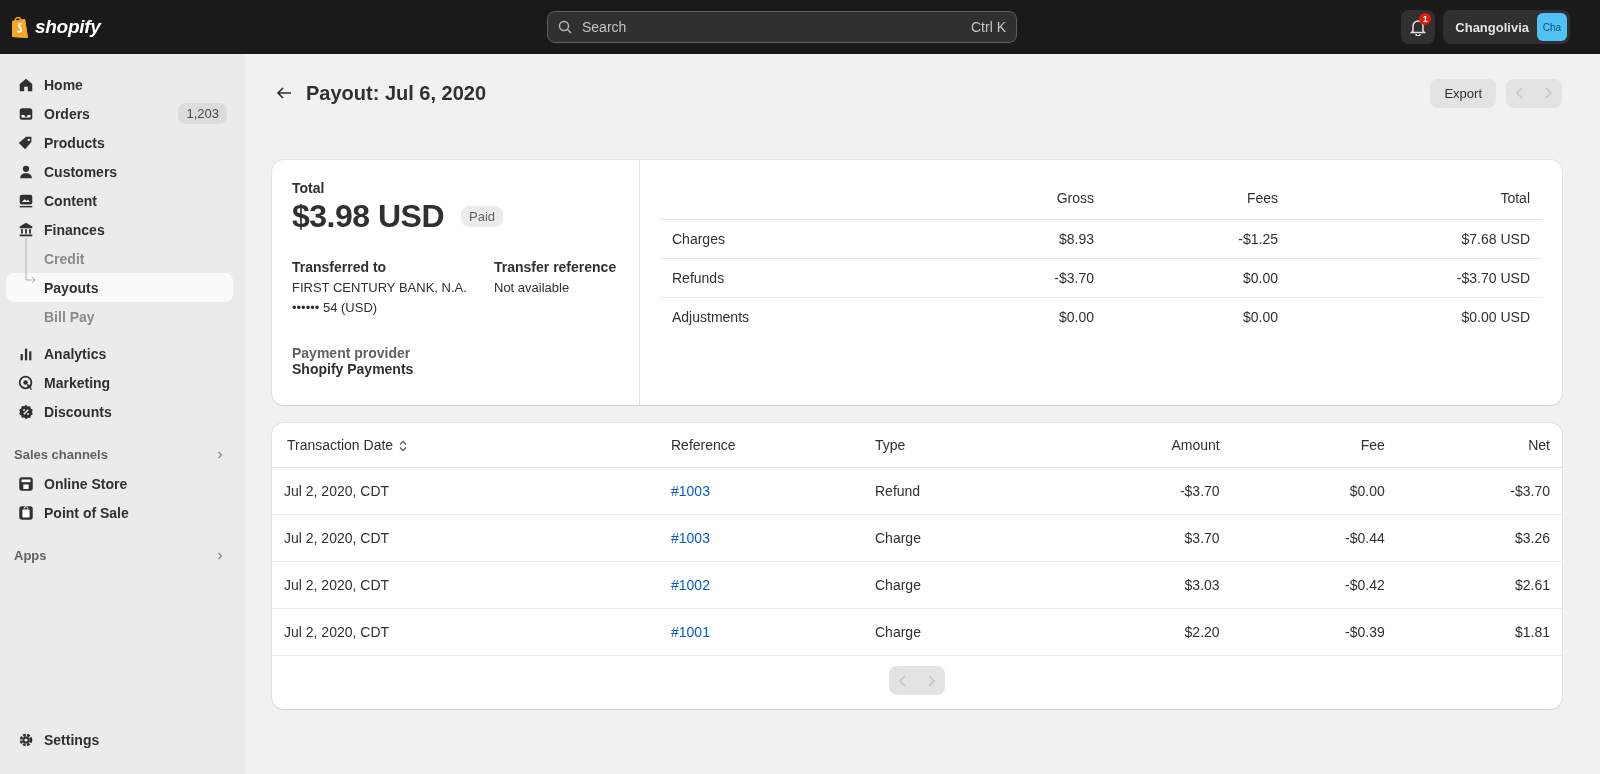  I want to click on store-avatar: Cha, so click(1552, 27).